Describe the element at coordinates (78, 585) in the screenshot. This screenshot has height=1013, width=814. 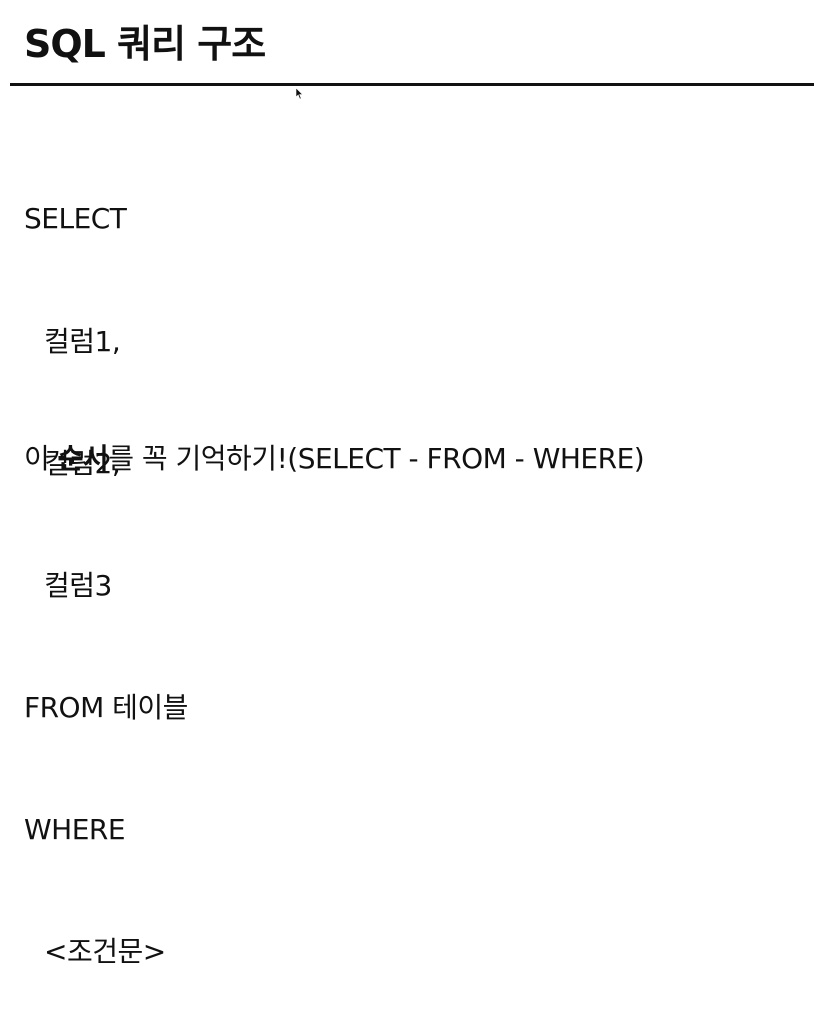
I see `query-line-column-3: 컬럼3` at that location.